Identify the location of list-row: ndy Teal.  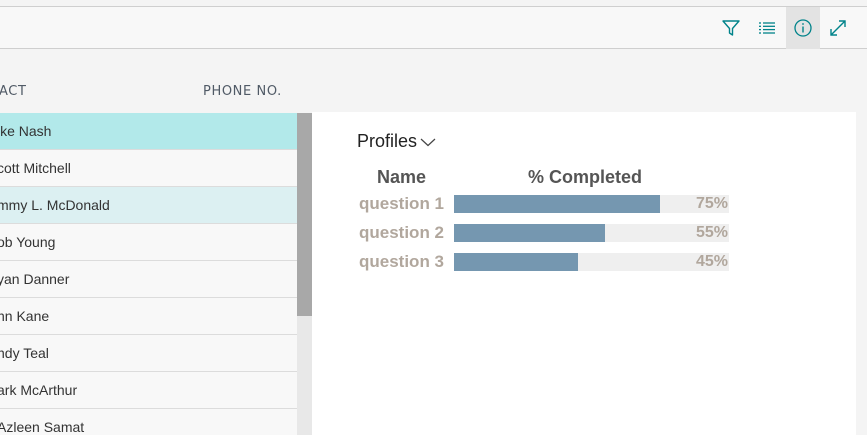
(148, 353).